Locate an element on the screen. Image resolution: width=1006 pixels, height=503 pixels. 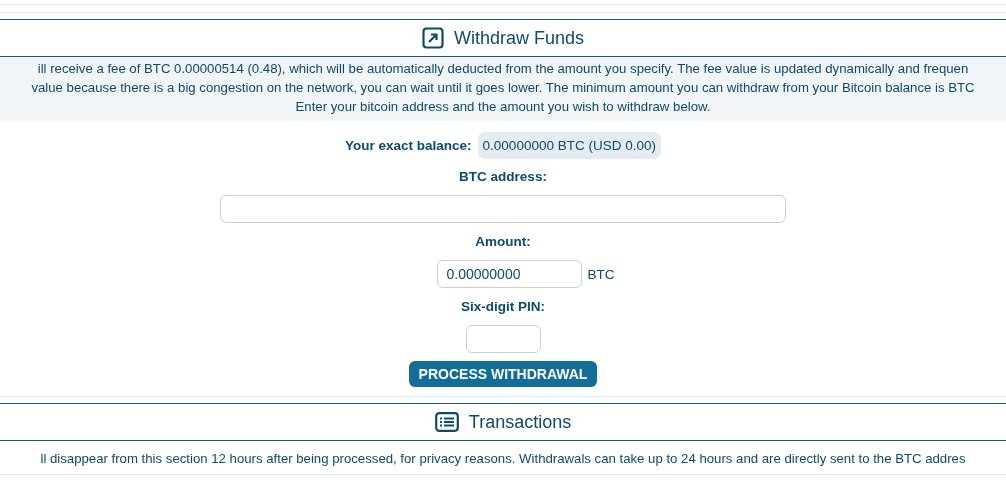
balance-value: 0.00000000 BTC (USD 0.00) is located at coordinates (569, 145).